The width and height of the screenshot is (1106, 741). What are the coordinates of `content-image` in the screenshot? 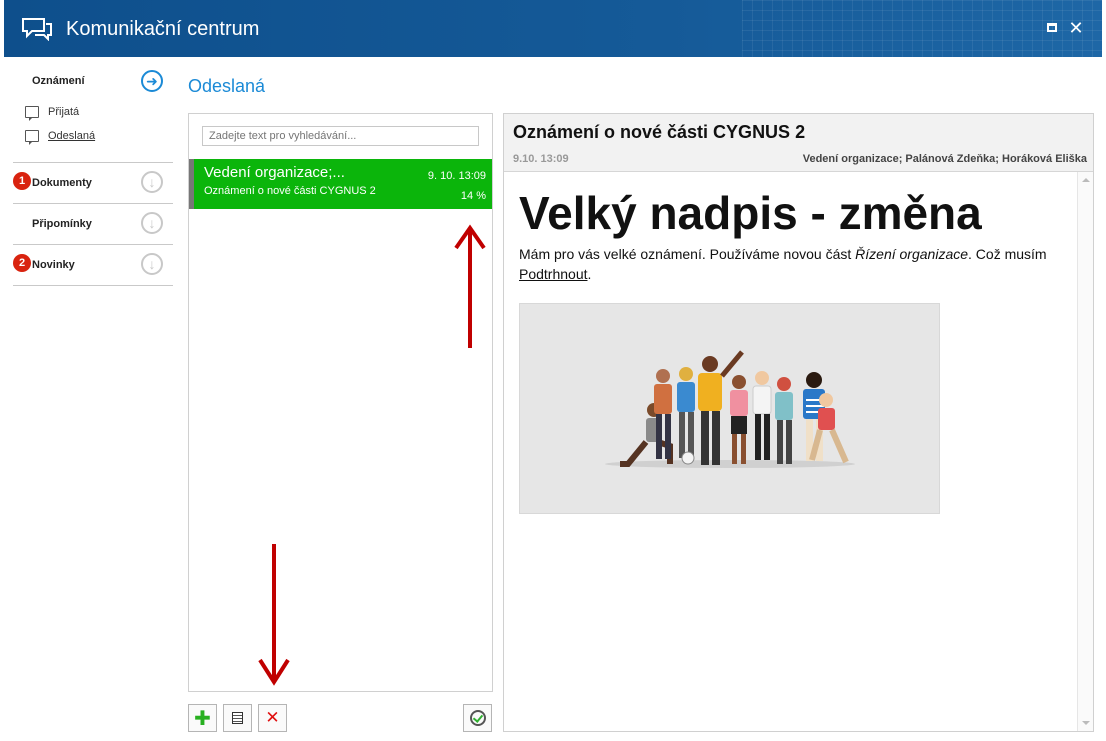 It's located at (729, 408).